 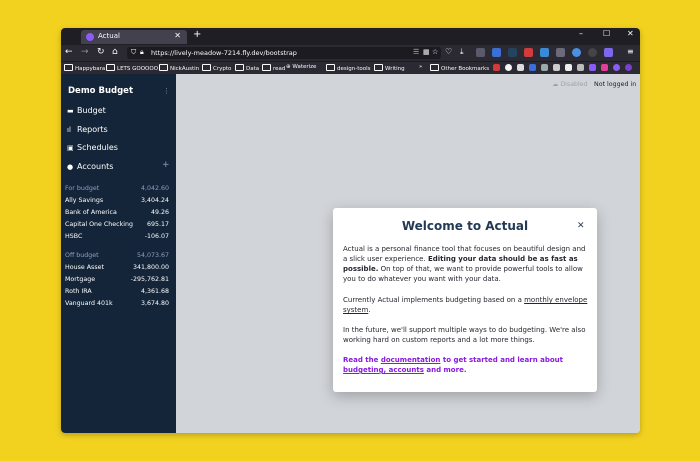 I want to click on tab-bar: Actual ✕ + – ☐ ✕, so click(x=350, y=36).